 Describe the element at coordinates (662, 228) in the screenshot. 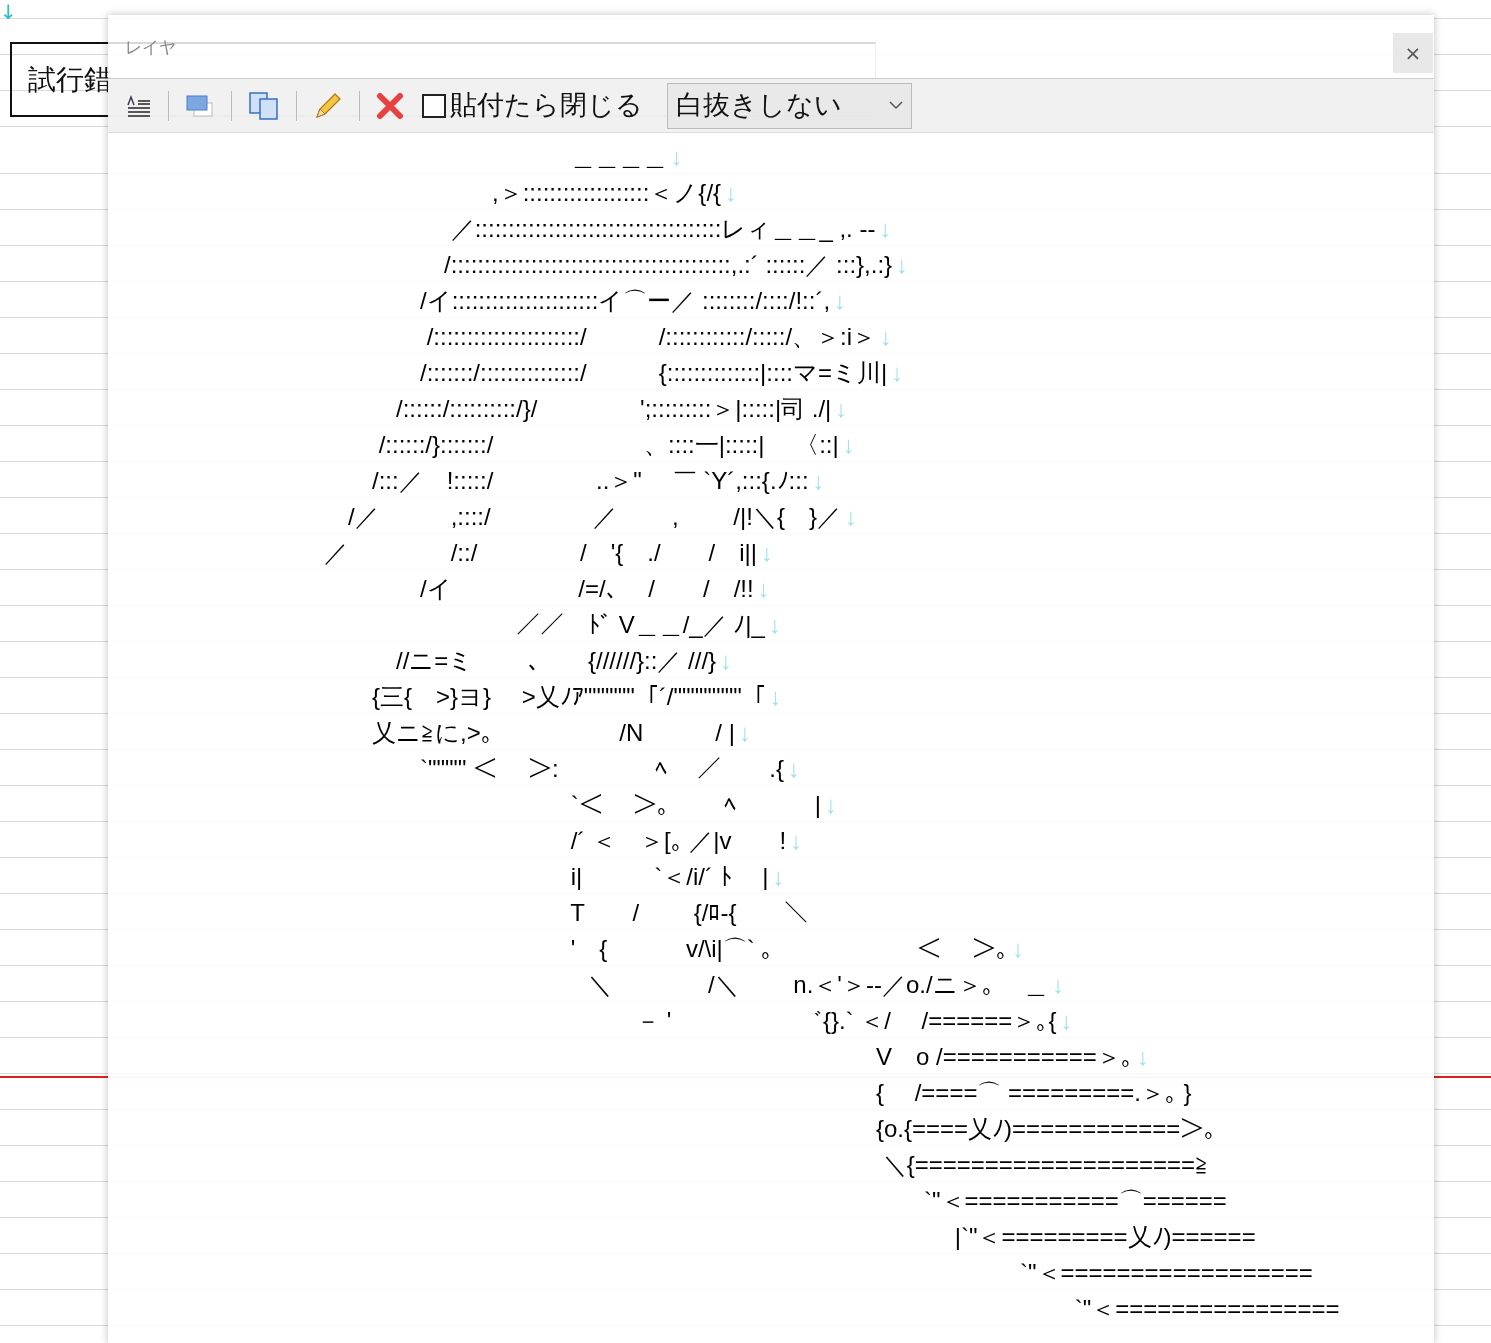

I see `art-text-line: ／:::::::::::::::::::::::::::::::::::::レィ＿＿_ ,. --` at that location.